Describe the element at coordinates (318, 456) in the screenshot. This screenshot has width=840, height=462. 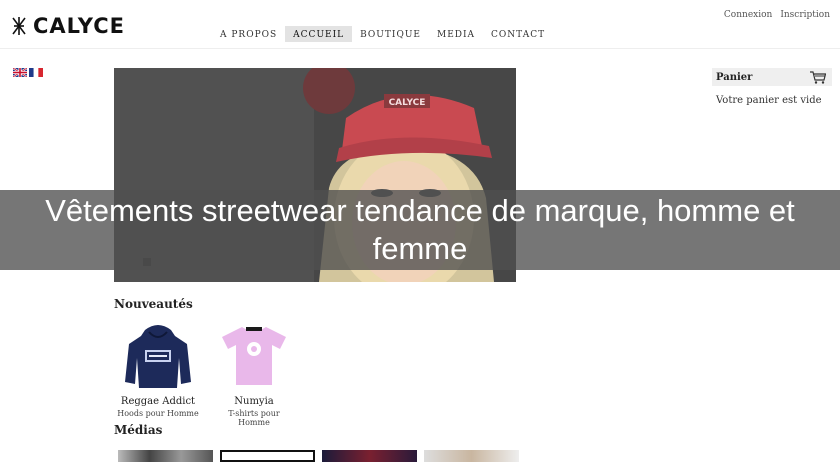
I see `media-thumbnails` at that location.